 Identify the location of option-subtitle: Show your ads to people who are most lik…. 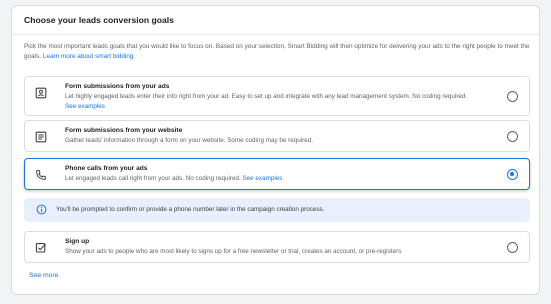
(233, 251).